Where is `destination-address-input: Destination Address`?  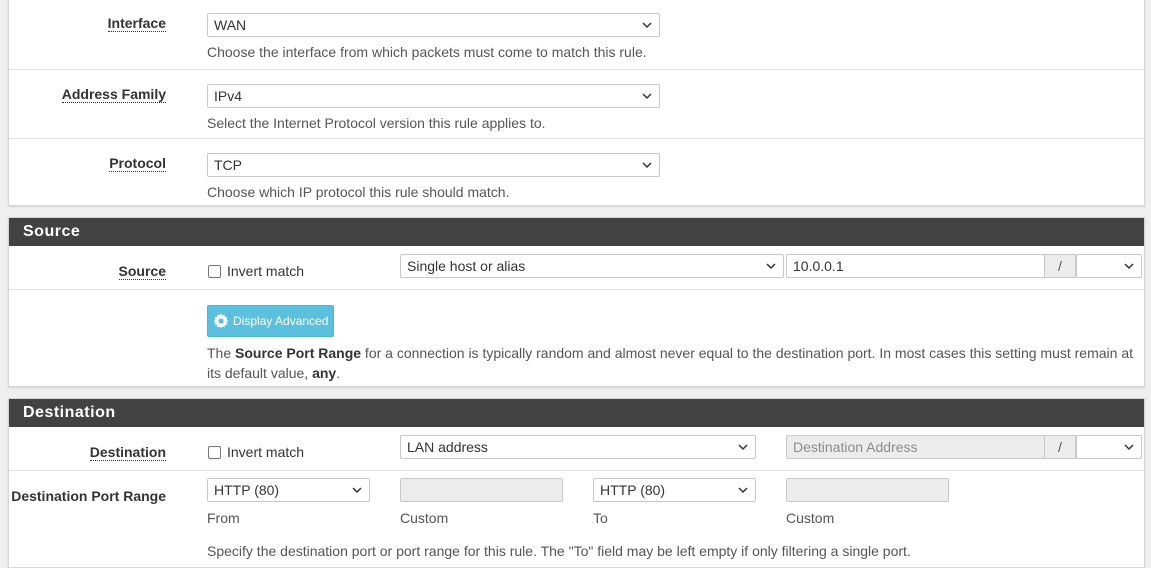 destination-address-input: Destination Address is located at coordinates (915, 447).